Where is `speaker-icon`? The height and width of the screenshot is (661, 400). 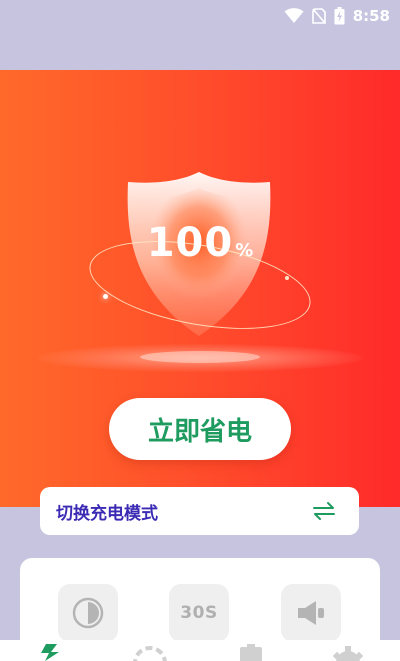
speaker-icon is located at coordinates (311, 613).